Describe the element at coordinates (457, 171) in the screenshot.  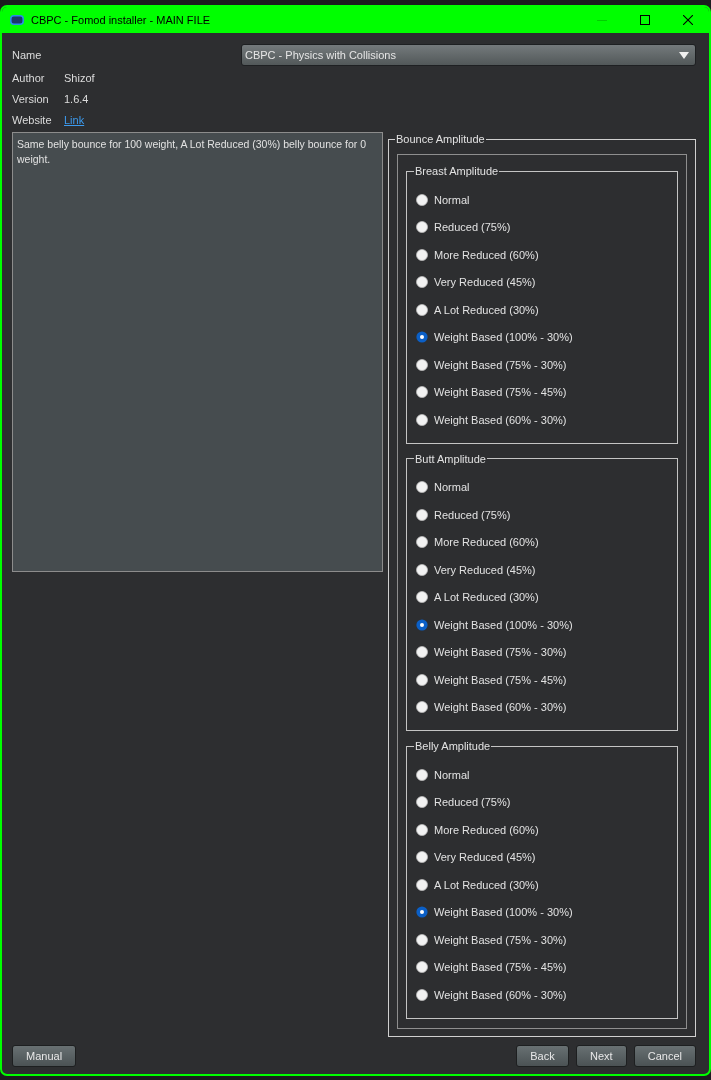
I see `group-title: Breast Amplitude` at that location.